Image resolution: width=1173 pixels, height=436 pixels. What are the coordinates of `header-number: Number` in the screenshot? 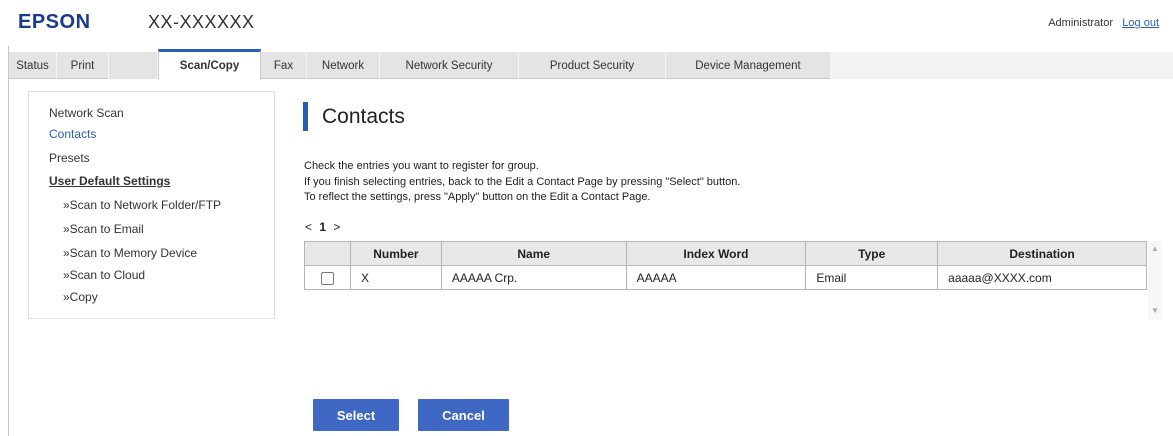 It's located at (395, 253).